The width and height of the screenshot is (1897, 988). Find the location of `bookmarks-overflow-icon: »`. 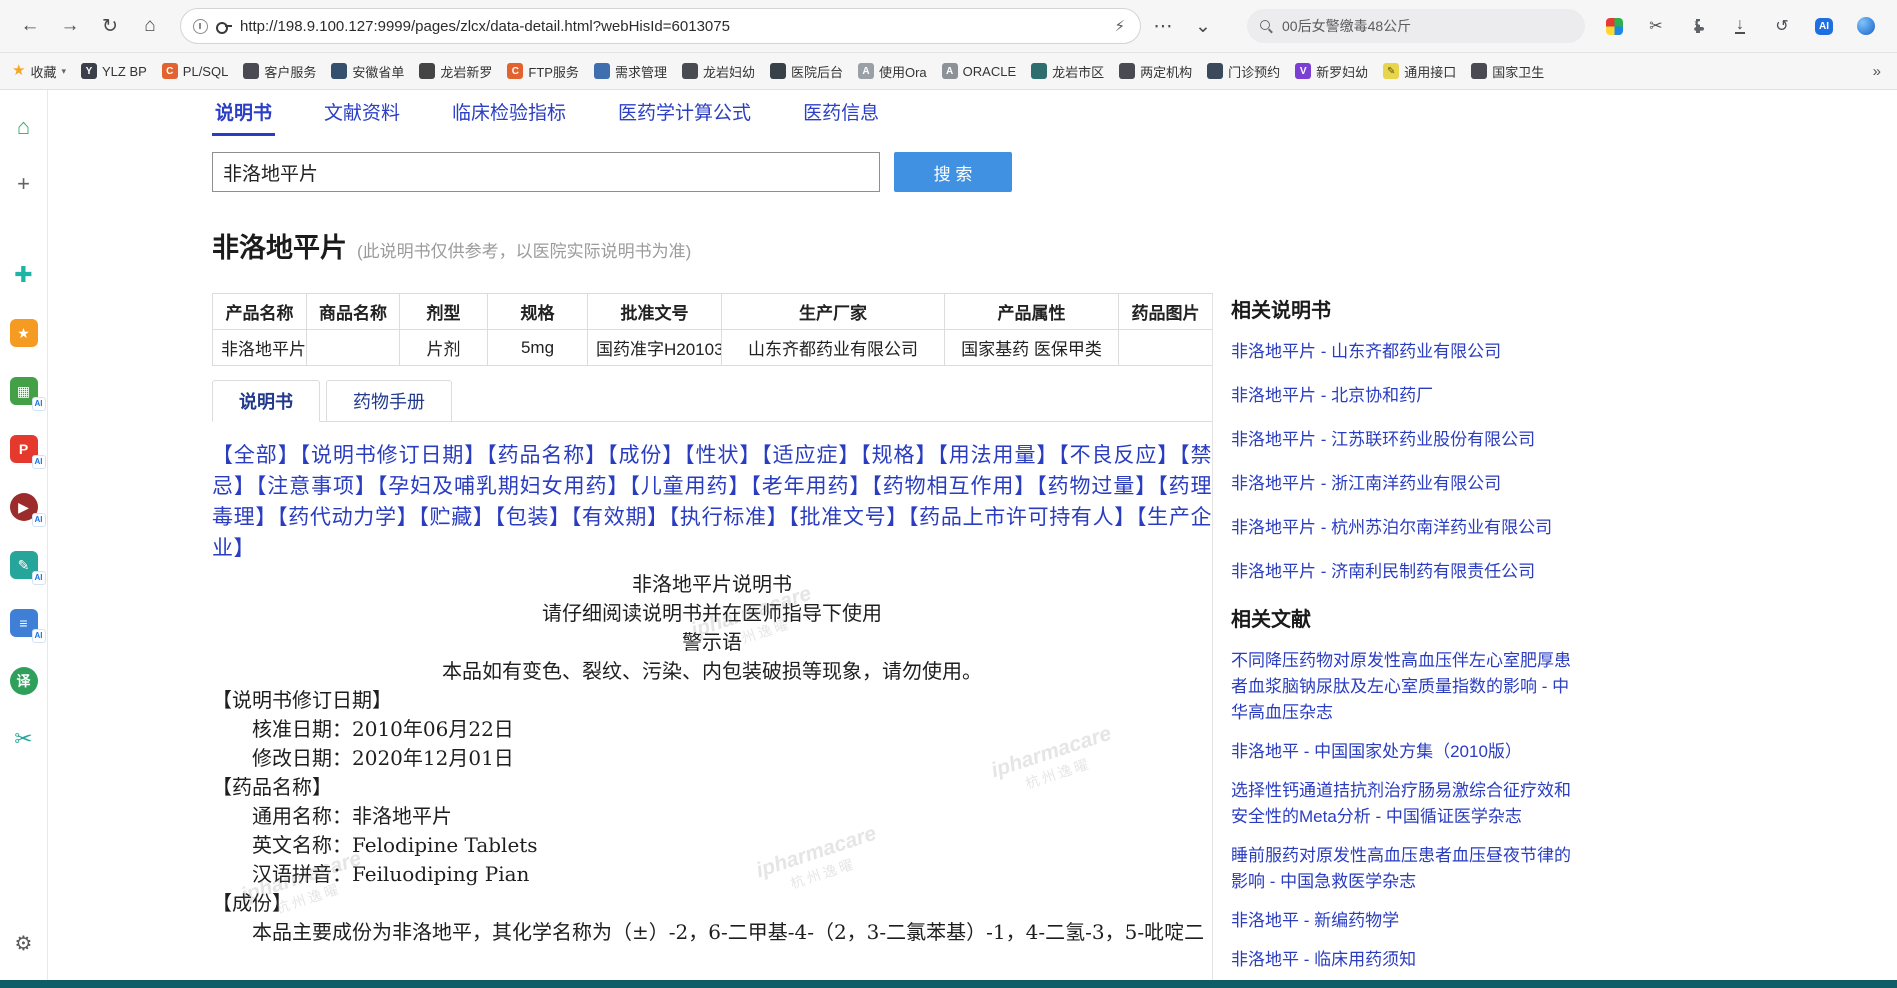

bookmarks-overflow-icon: » is located at coordinates (1877, 71).